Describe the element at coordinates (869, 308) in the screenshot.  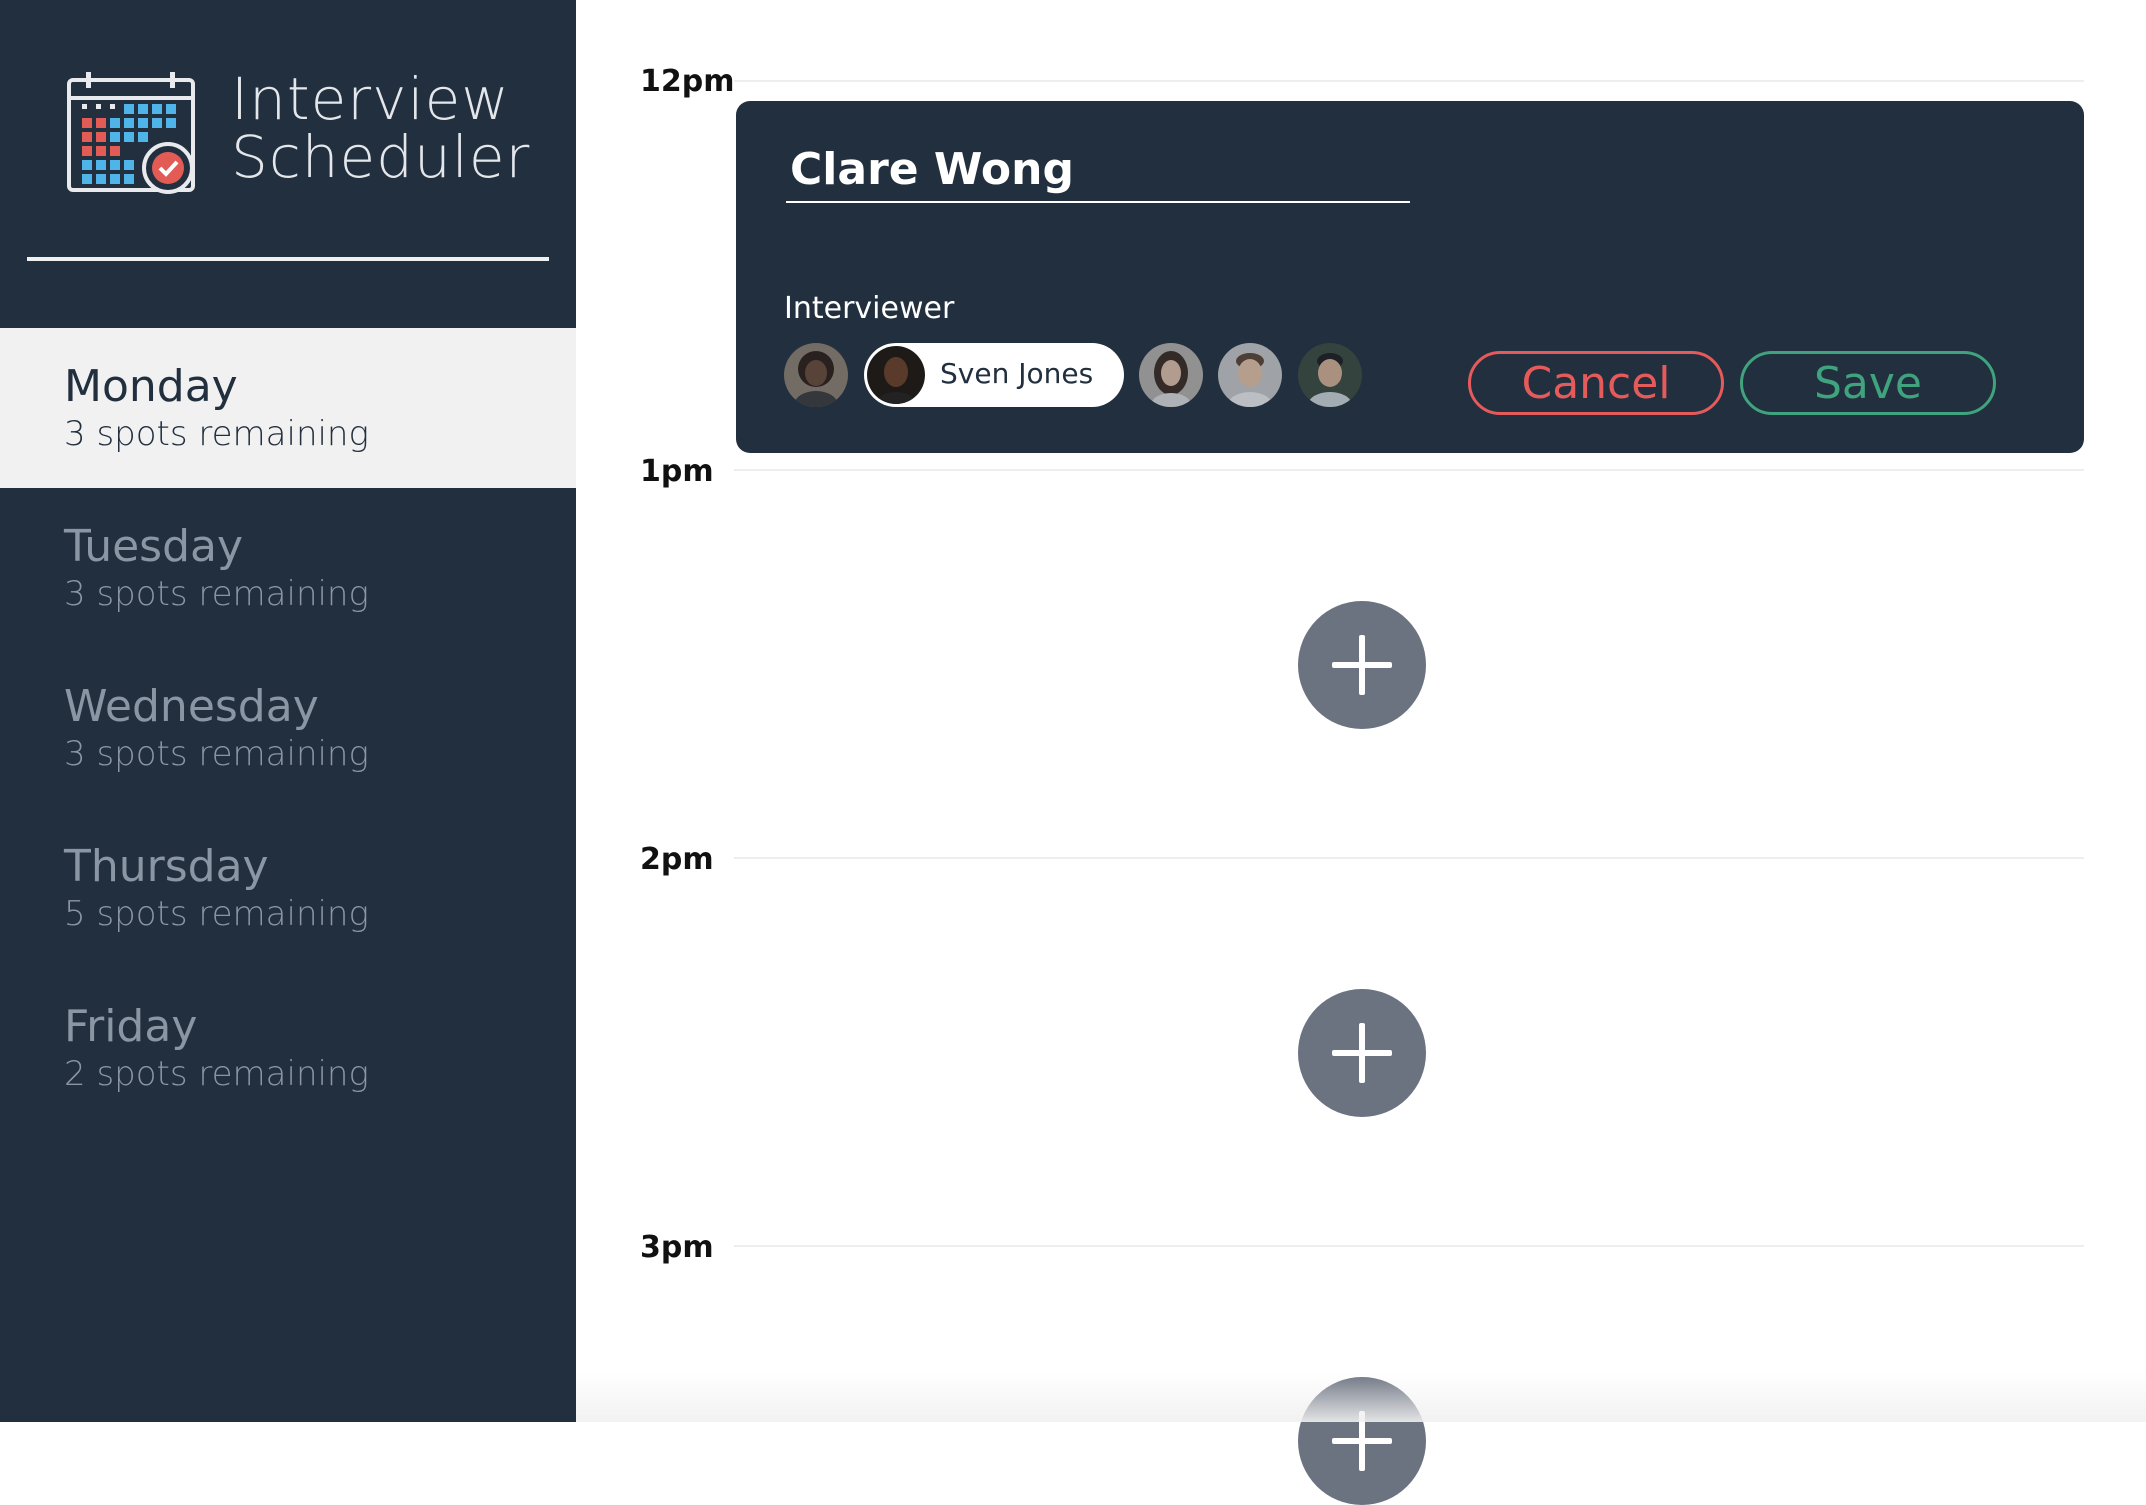
I see `interviewer-label: Interviewer` at that location.